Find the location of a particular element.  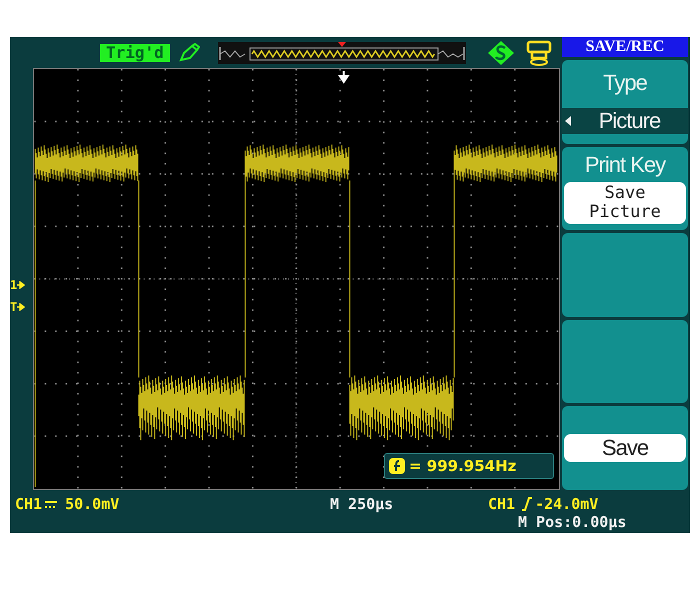

menu-title: SAVE/REC is located at coordinates (625, 47).